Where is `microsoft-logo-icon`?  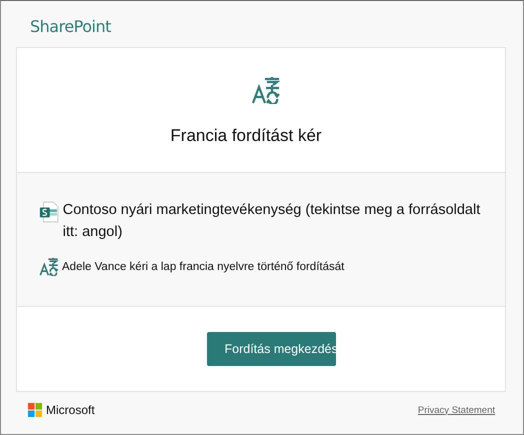
microsoft-logo-icon is located at coordinates (35, 410).